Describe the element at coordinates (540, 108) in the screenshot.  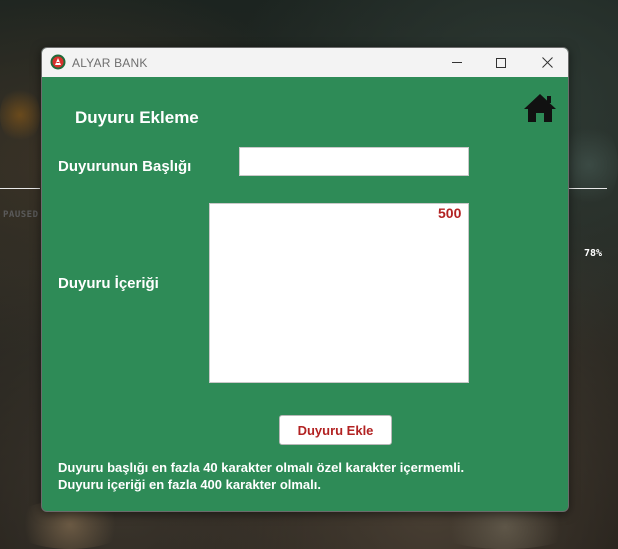
I see `home-icon` at that location.